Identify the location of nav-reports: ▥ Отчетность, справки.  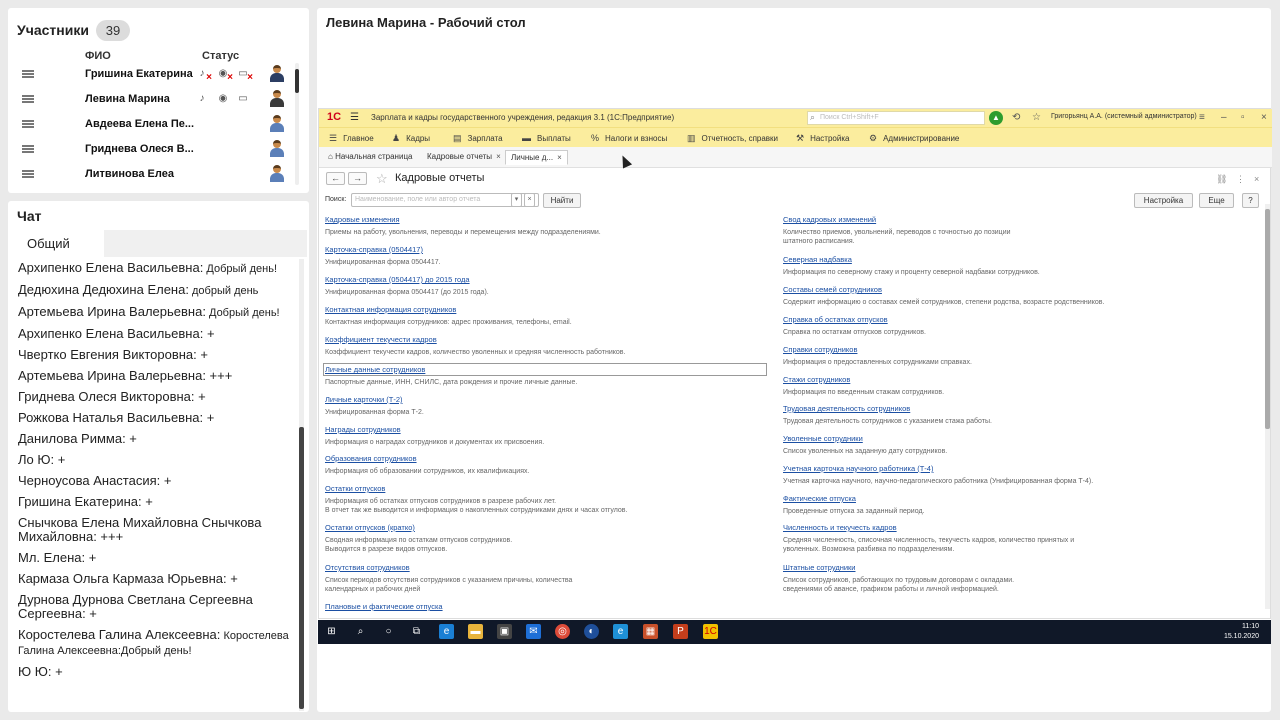
(732, 138).